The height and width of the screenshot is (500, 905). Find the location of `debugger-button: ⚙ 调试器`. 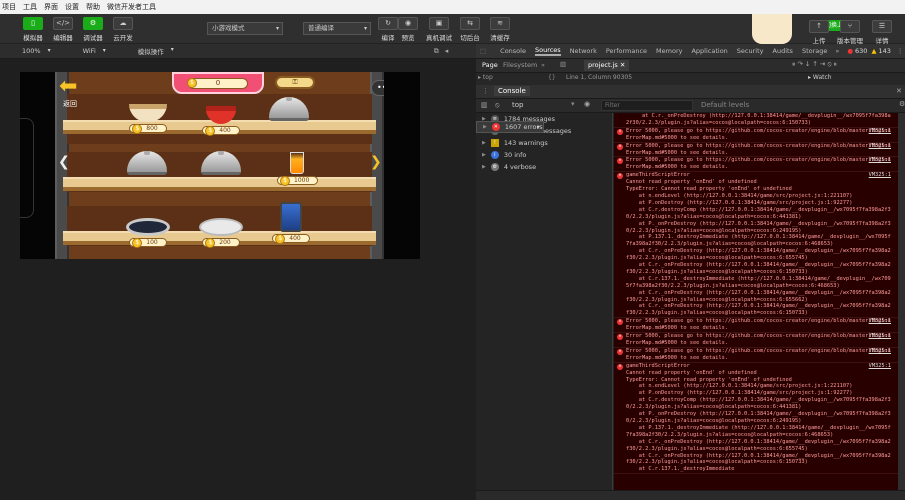

debugger-button: ⚙ 调试器 is located at coordinates (93, 29).